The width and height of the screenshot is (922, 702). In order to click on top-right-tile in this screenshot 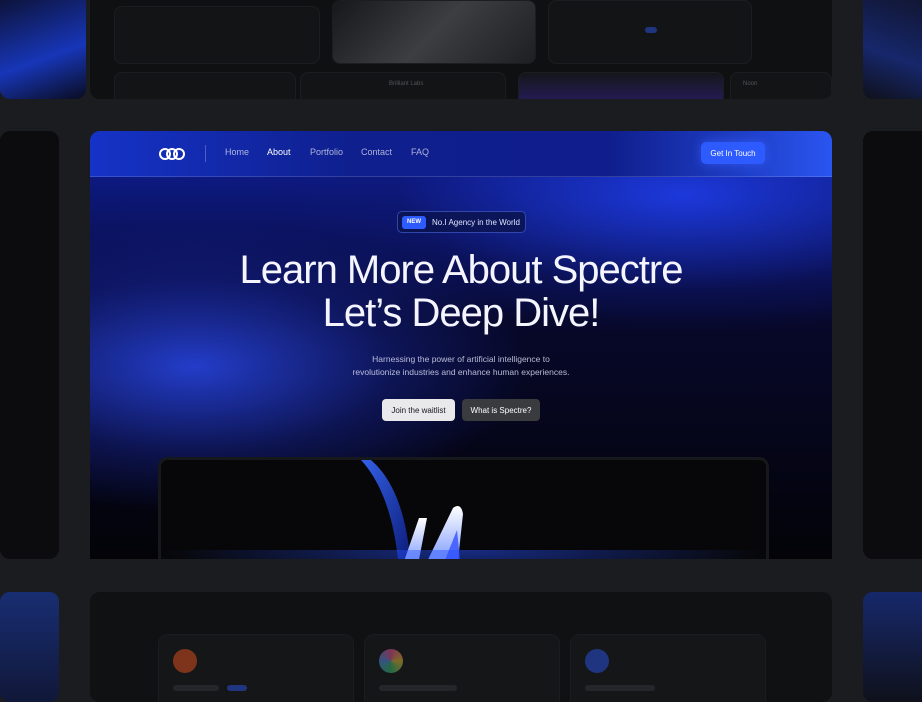, I will do `click(892, 49)`.